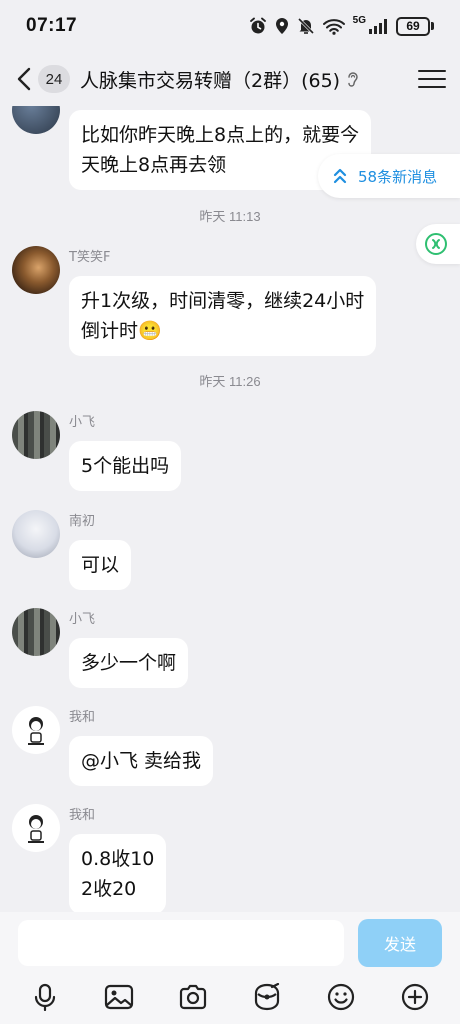  What do you see at coordinates (232, 456) in the screenshot?
I see `message-item: 小飞 5个能出吗` at bounding box center [232, 456].